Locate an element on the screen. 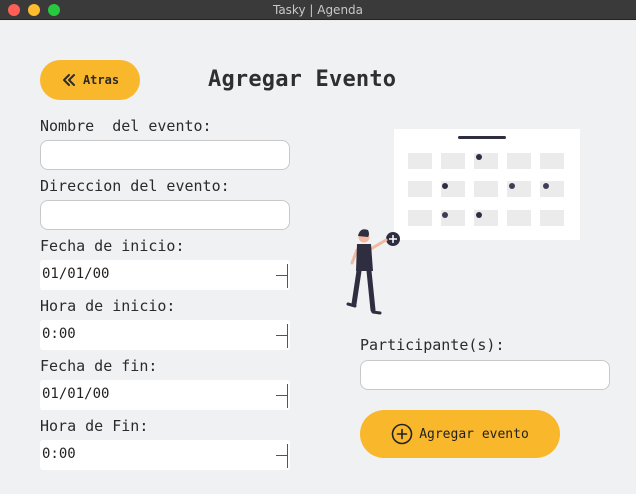 Image resolution: width=636 pixels, height=494 pixels. participants-label: Participante(s): is located at coordinates (432, 345).